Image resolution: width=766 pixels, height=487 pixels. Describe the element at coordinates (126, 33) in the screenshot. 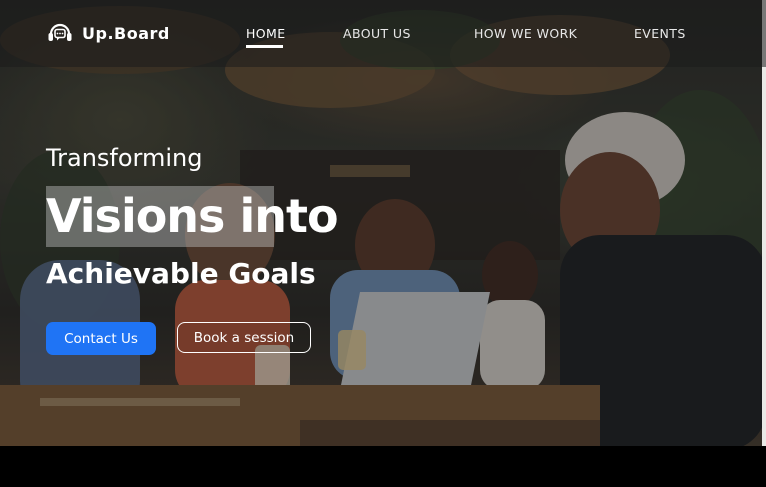

I see `brand-name: Up.Board` at that location.